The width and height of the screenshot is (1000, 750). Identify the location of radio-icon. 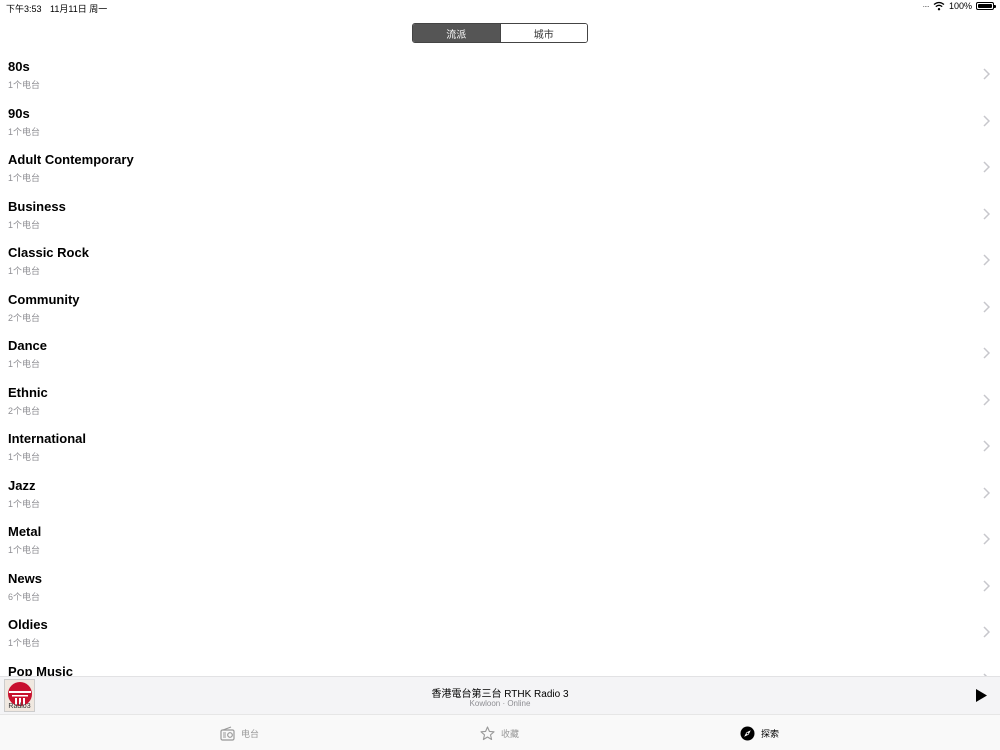
(227, 733).